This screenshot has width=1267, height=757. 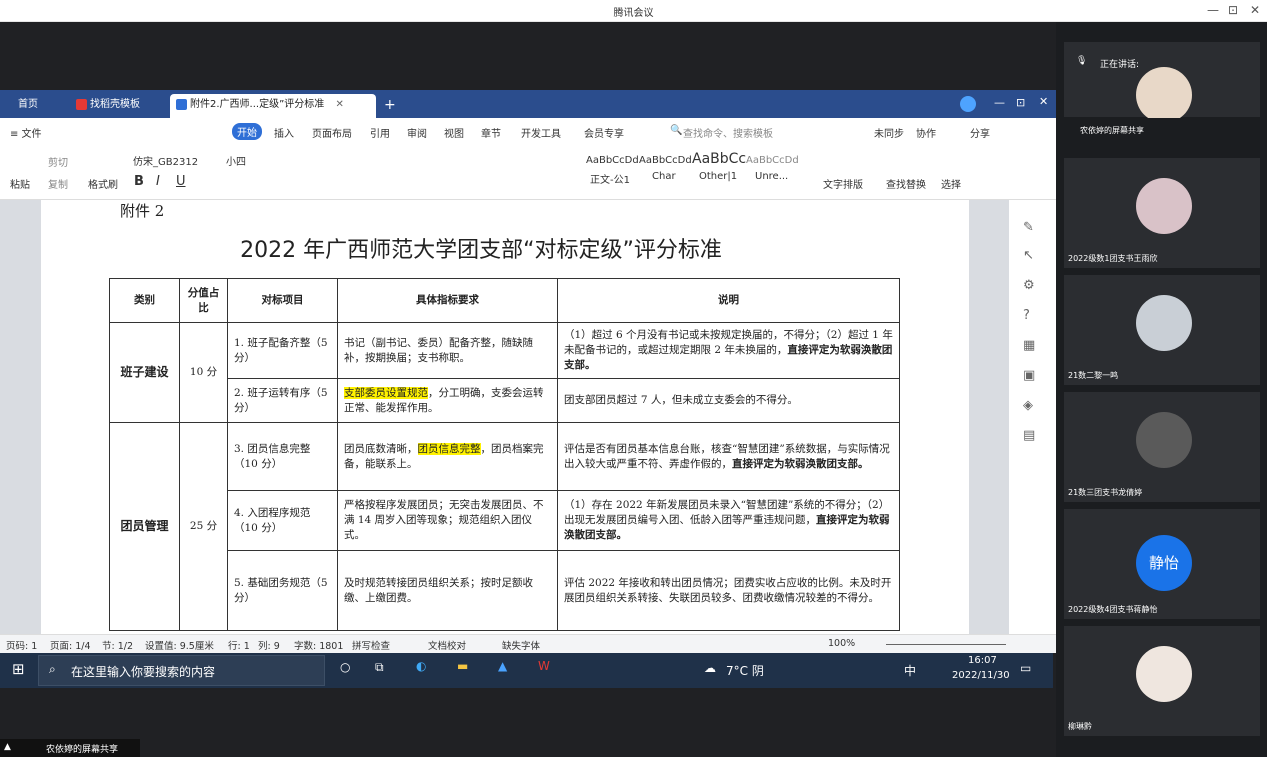 What do you see at coordinates (665, 160) in the screenshot?
I see `style-char-preview: AaBbCcDd` at bounding box center [665, 160].